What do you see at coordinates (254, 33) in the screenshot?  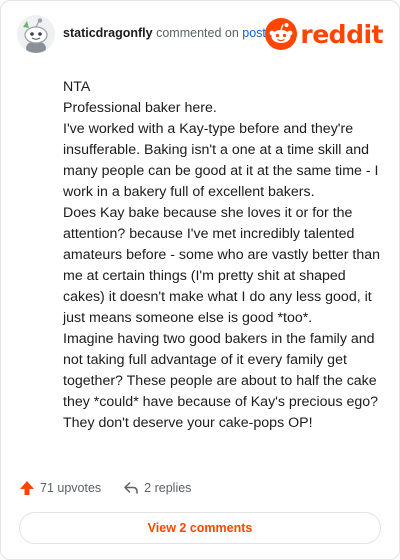 I see `post-link: post` at bounding box center [254, 33].